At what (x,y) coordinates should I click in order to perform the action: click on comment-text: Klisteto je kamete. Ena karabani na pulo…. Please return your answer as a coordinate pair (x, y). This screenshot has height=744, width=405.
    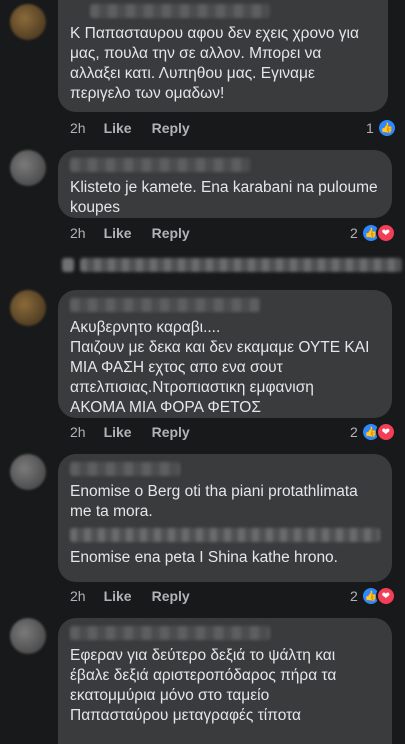
    Looking at the image, I should click on (224, 197).